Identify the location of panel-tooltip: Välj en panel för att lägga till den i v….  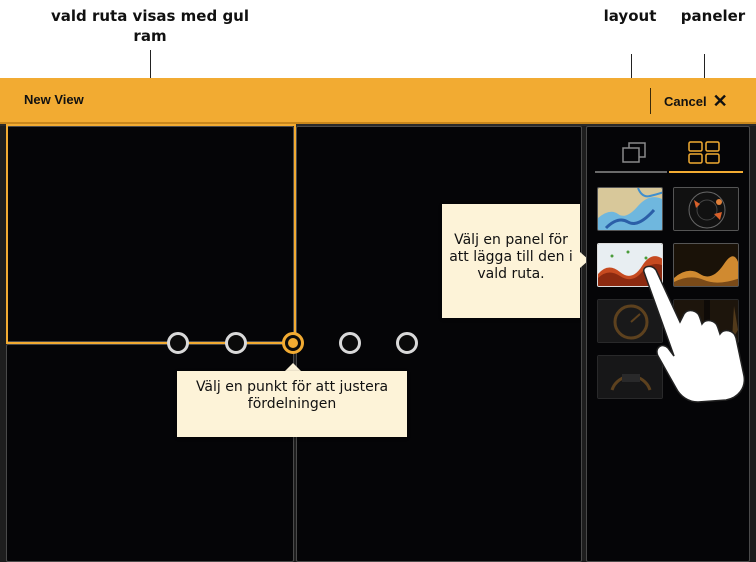
(511, 261).